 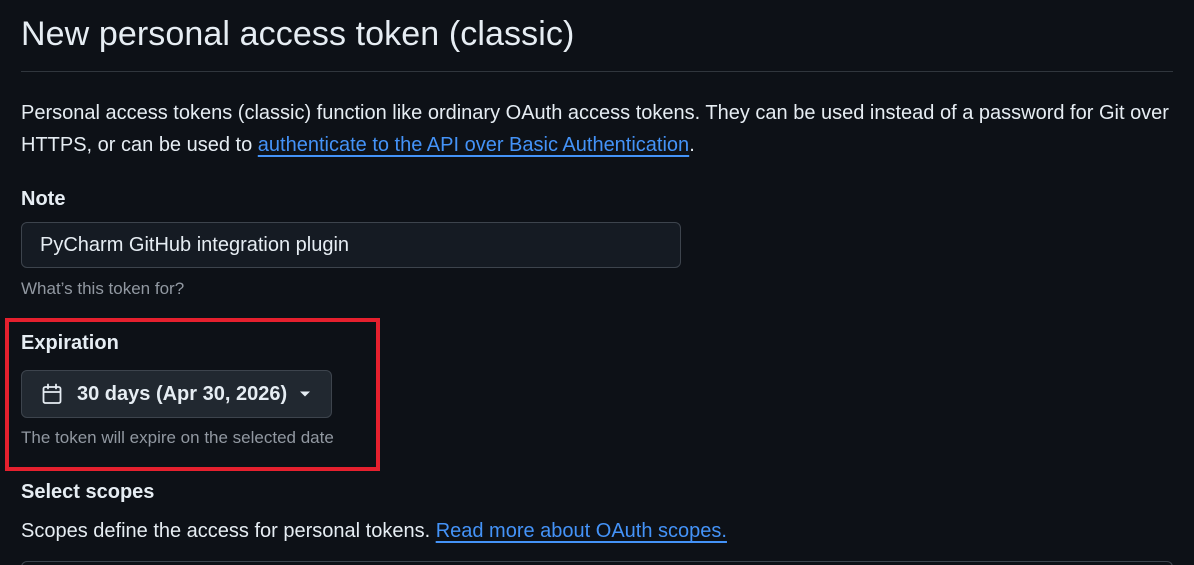 What do you see at coordinates (43, 199) in the screenshot?
I see `note-label: Note` at bounding box center [43, 199].